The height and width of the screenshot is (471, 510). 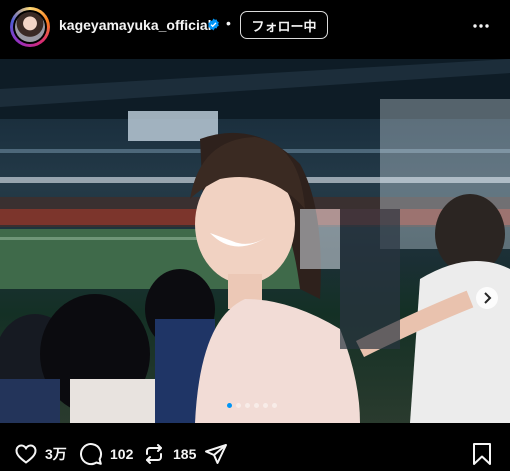 What do you see at coordinates (169, 454) in the screenshot?
I see `repost-action: 185` at bounding box center [169, 454].